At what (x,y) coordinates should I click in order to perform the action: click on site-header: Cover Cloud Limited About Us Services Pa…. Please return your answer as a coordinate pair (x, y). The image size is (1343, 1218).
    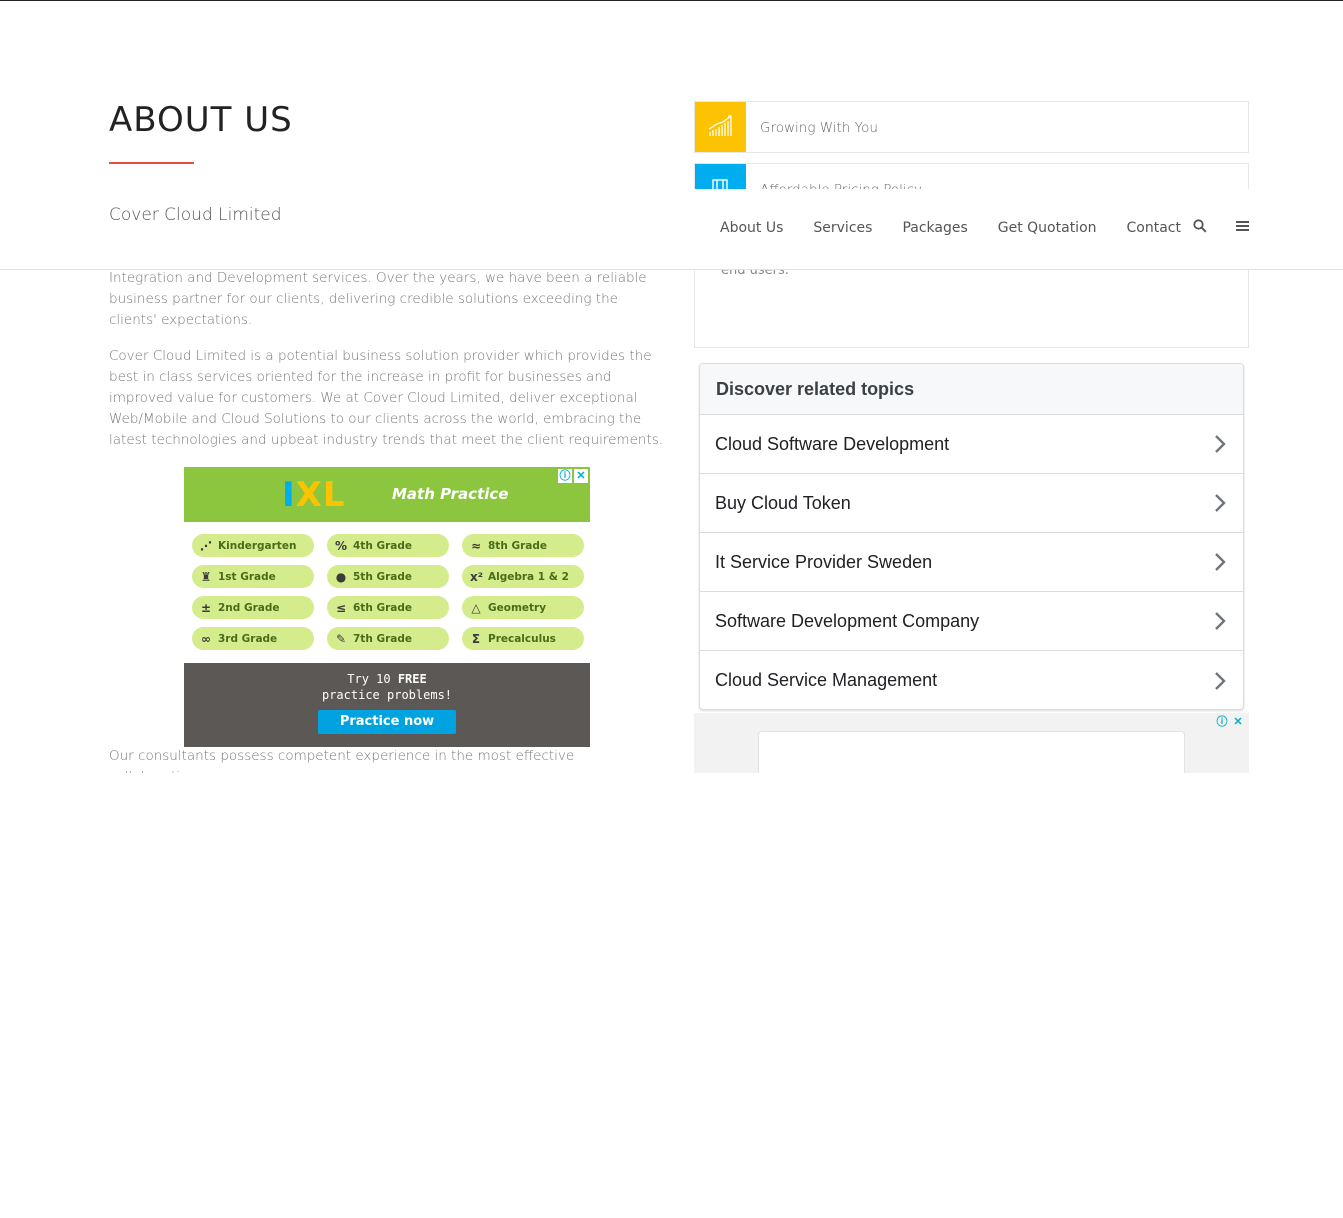
    Looking at the image, I should click on (671, 229).